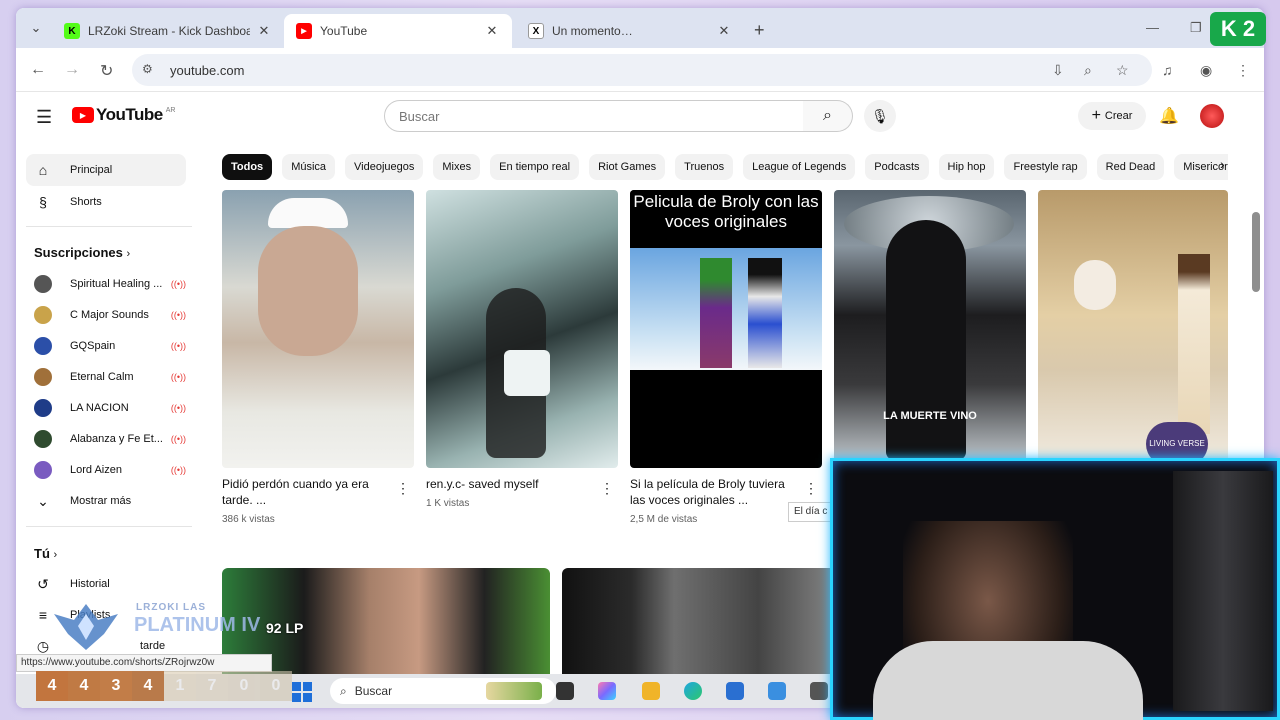 The image size is (1280, 720). What do you see at coordinates (308, 213) in the screenshot?
I see `pope-cap` at bounding box center [308, 213].